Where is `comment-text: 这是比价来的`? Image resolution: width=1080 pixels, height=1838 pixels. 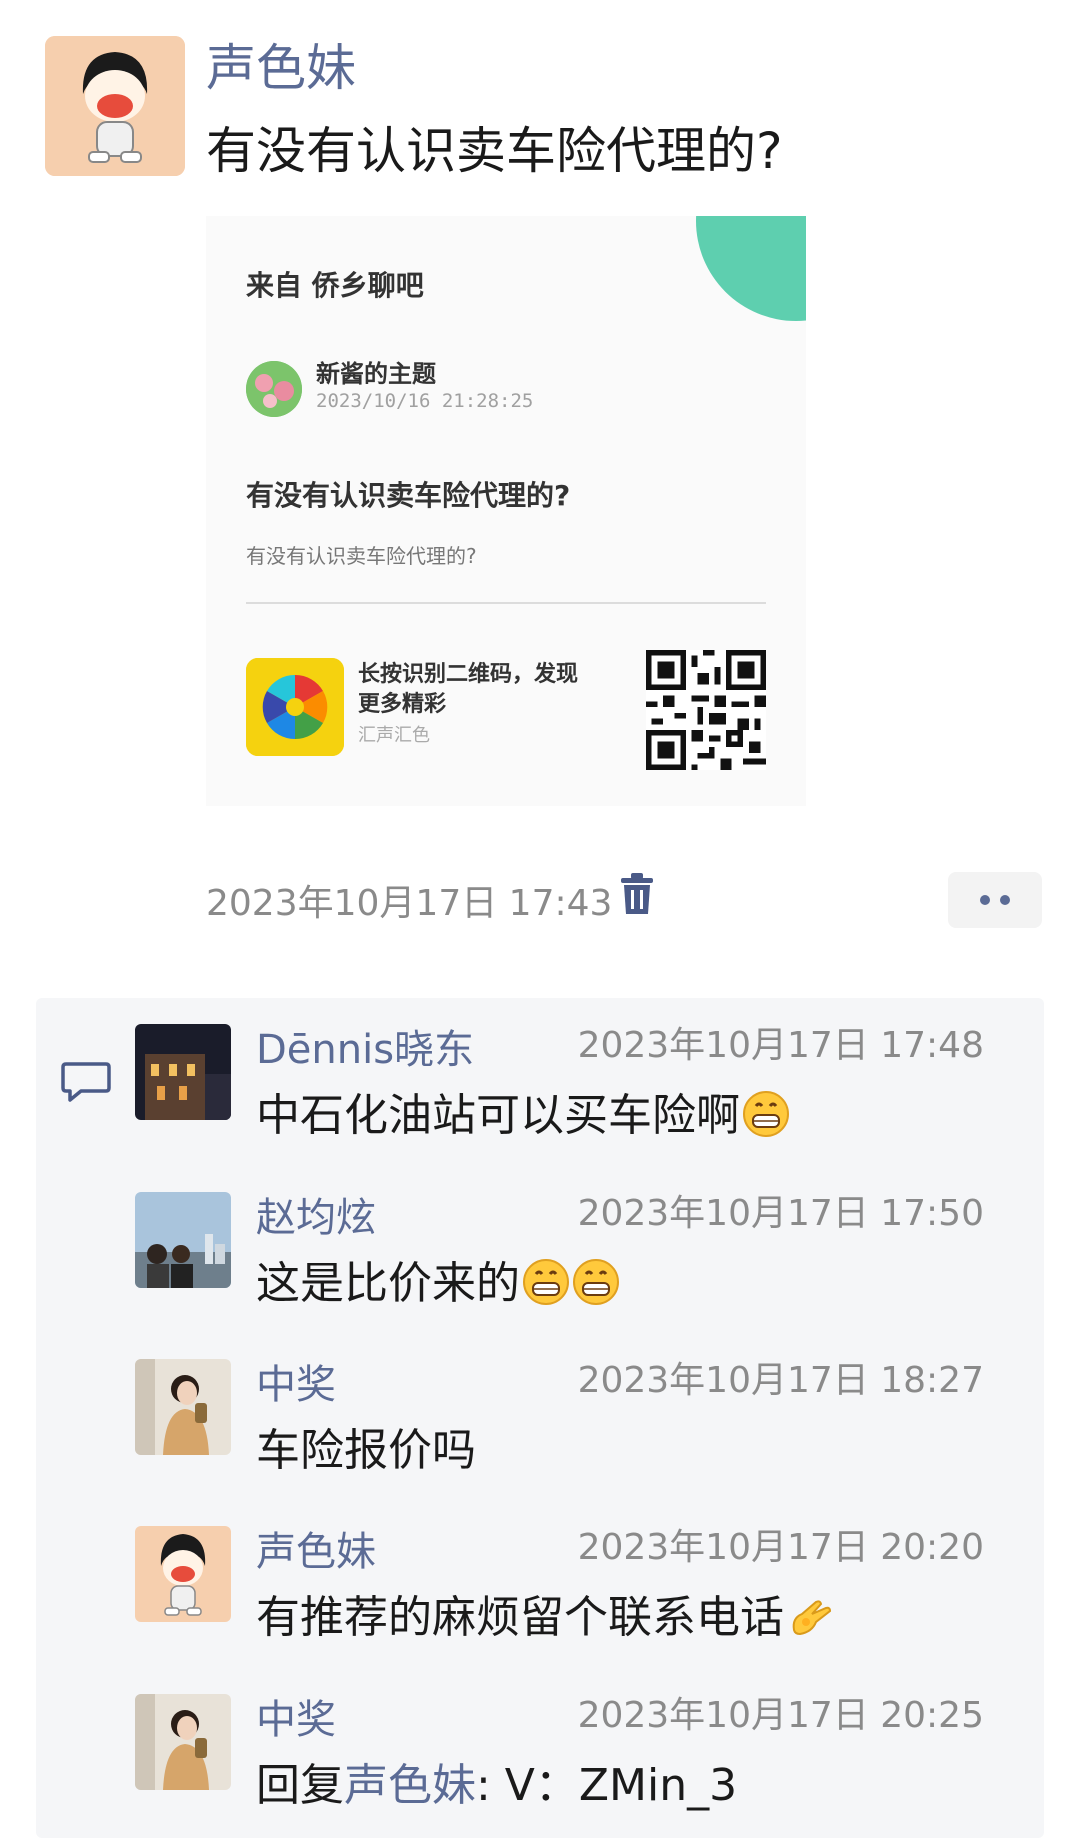
comment-text: 这是比价来的 is located at coordinates (438, 1284).